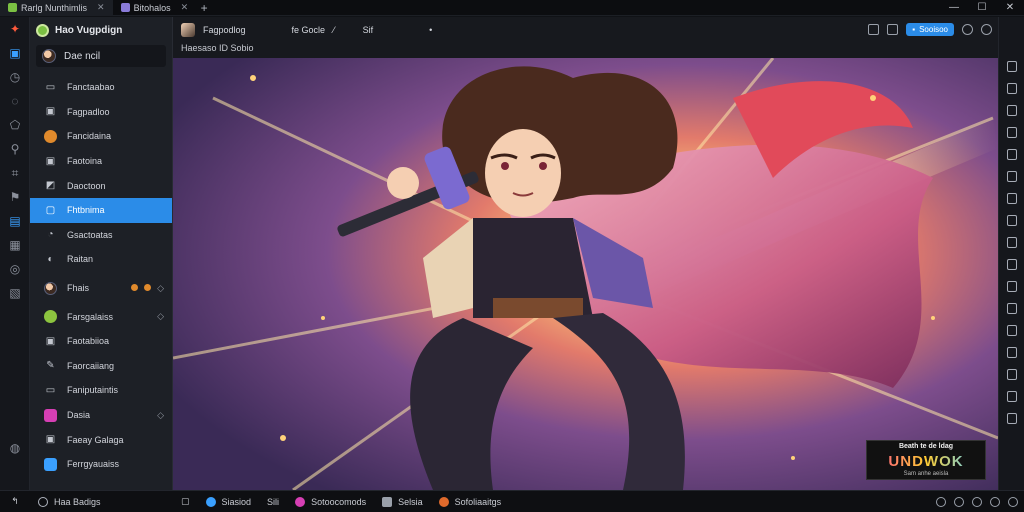 The width and height of the screenshot is (1024, 512). I want to click on sidebar-item-1: ▣ Fagpadloo, so click(101, 112).